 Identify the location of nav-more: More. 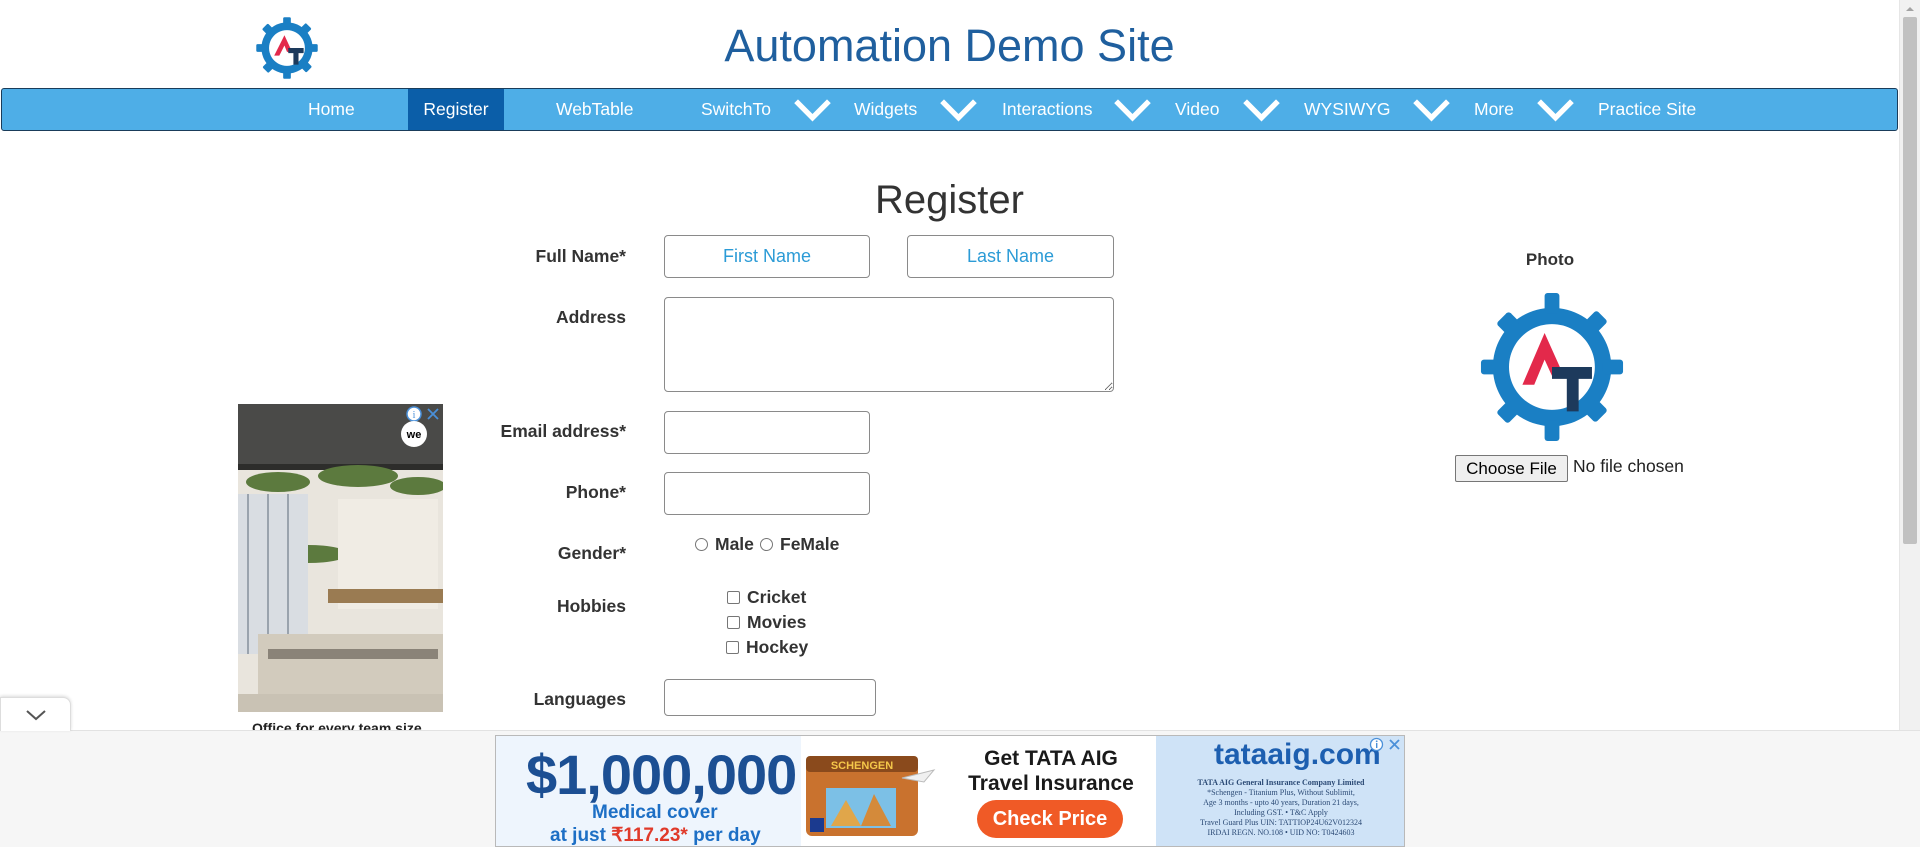
(1494, 109).